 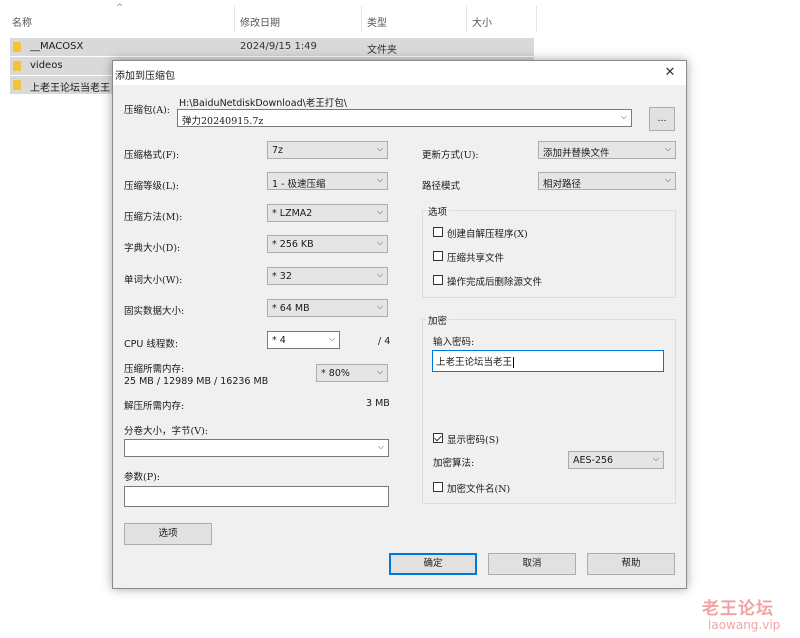 I want to click on dict-select: * 256 KB ⌵, so click(x=327, y=244).